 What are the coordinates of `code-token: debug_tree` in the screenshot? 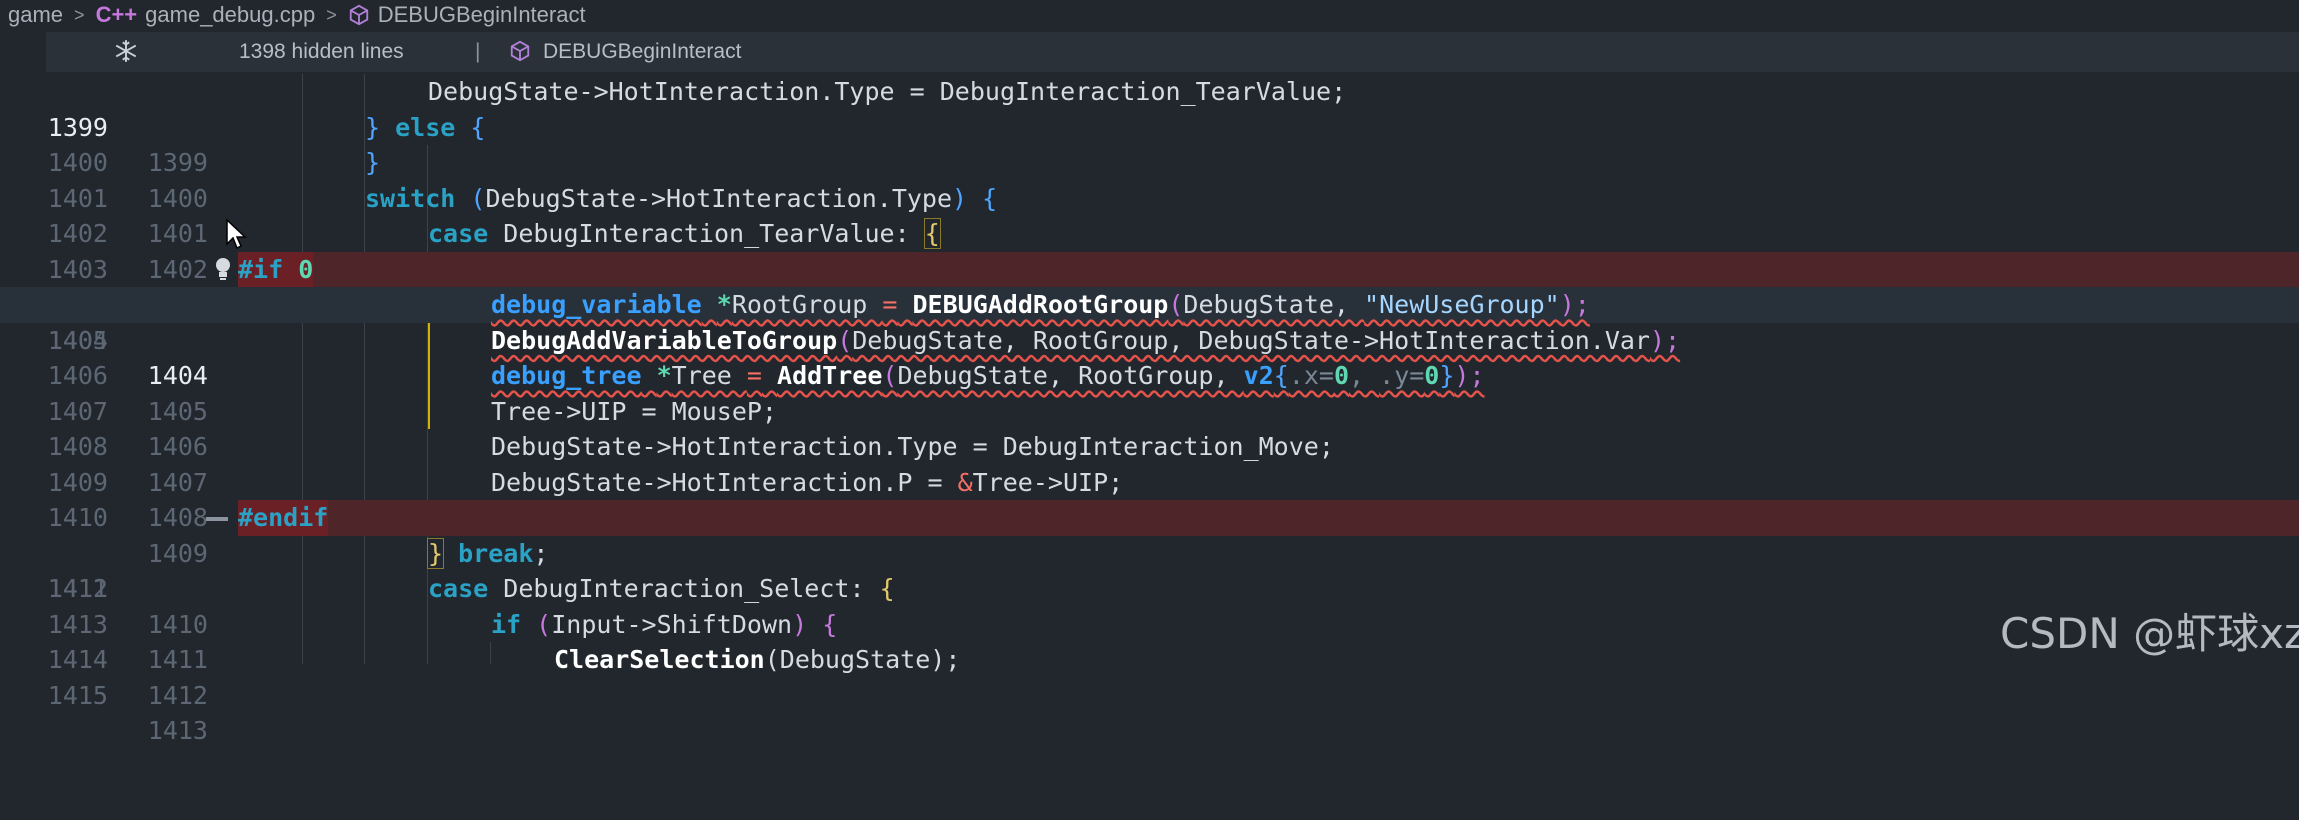 It's located at (566, 375).